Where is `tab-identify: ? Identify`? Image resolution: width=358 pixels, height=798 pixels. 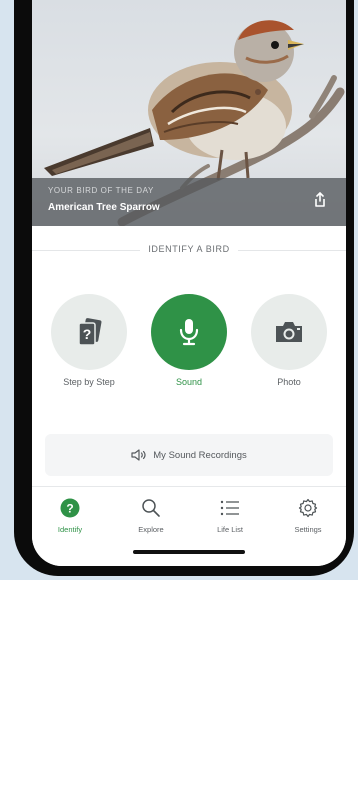
tab-identify: ? Identify is located at coordinates (70, 517).